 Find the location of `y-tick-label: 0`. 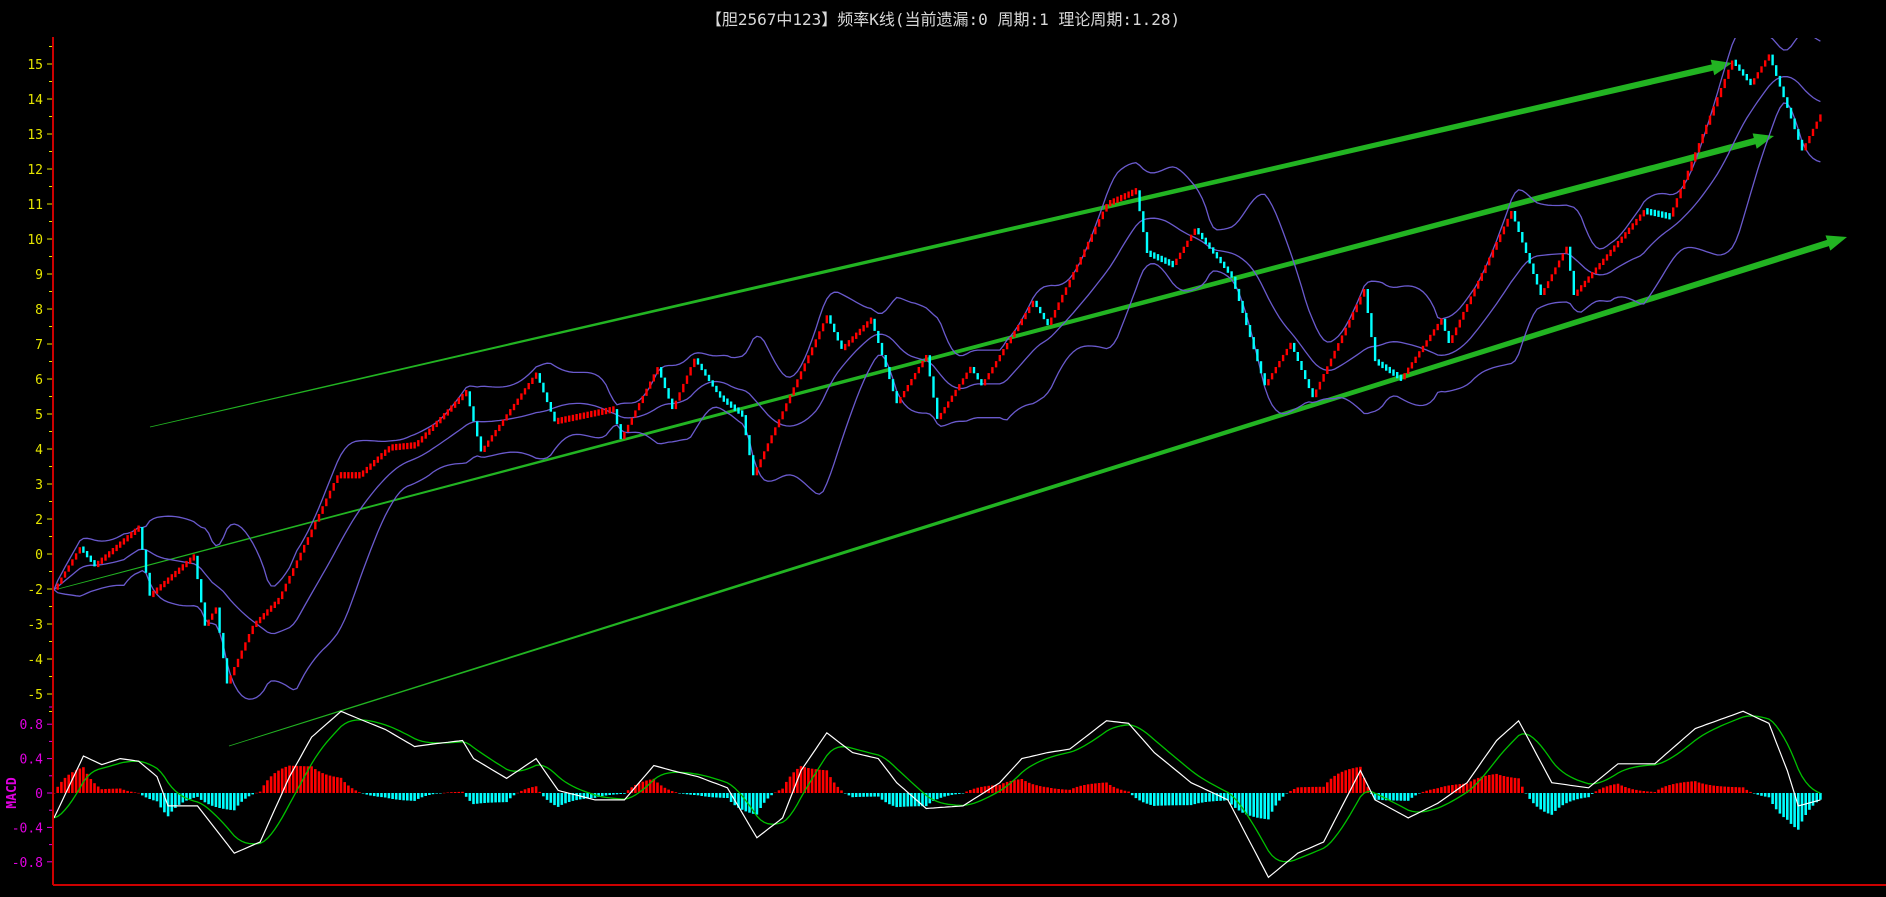

y-tick-label: 0 is located at coordinates (39, 555).